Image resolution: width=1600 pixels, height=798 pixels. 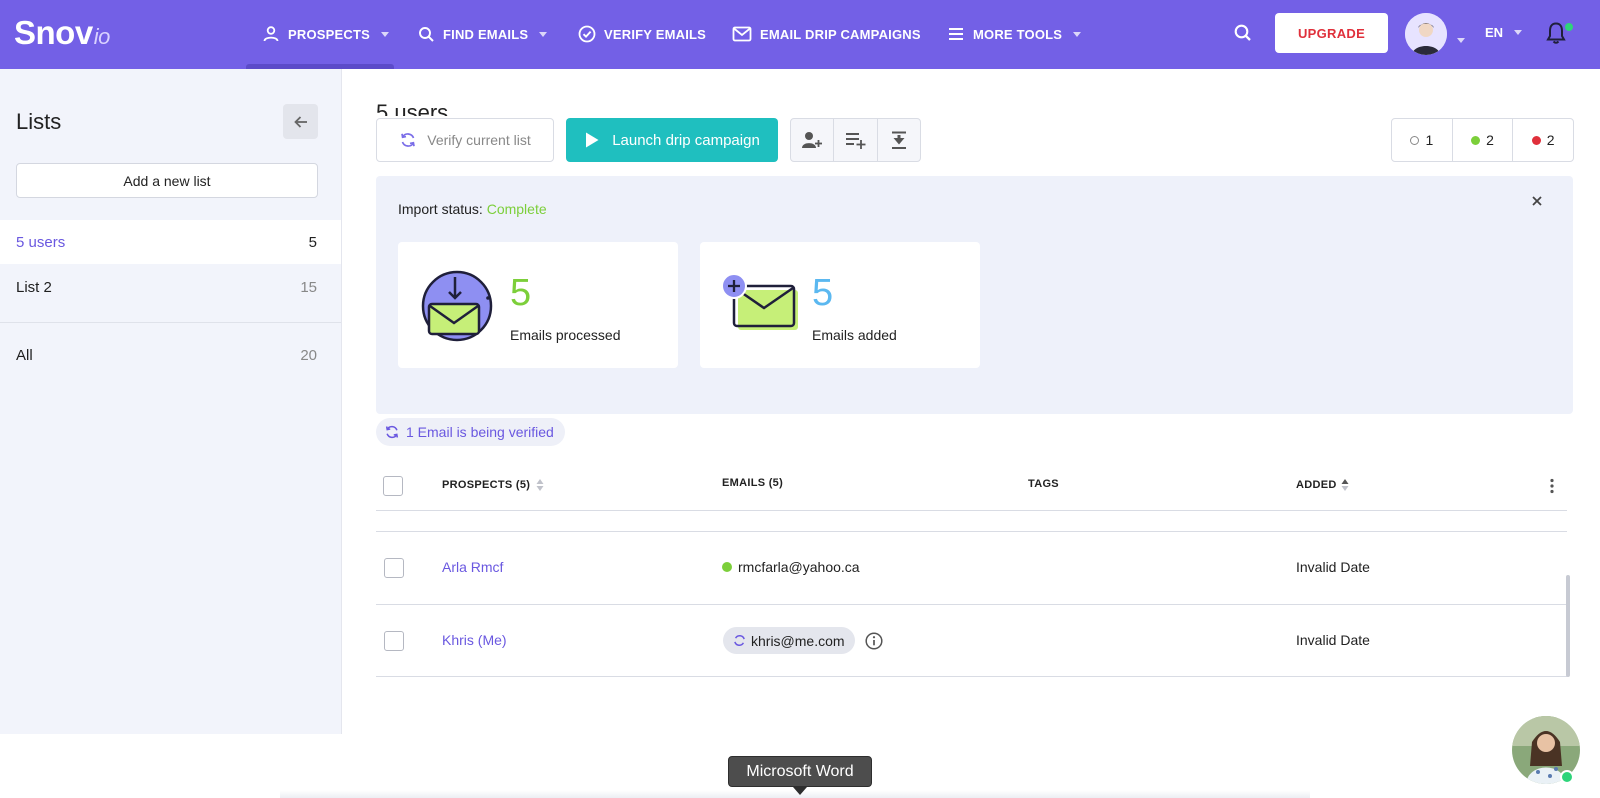 I want to click on launch-drip-campaign-button: Launch drip campaign, so click(x=672, y=140).